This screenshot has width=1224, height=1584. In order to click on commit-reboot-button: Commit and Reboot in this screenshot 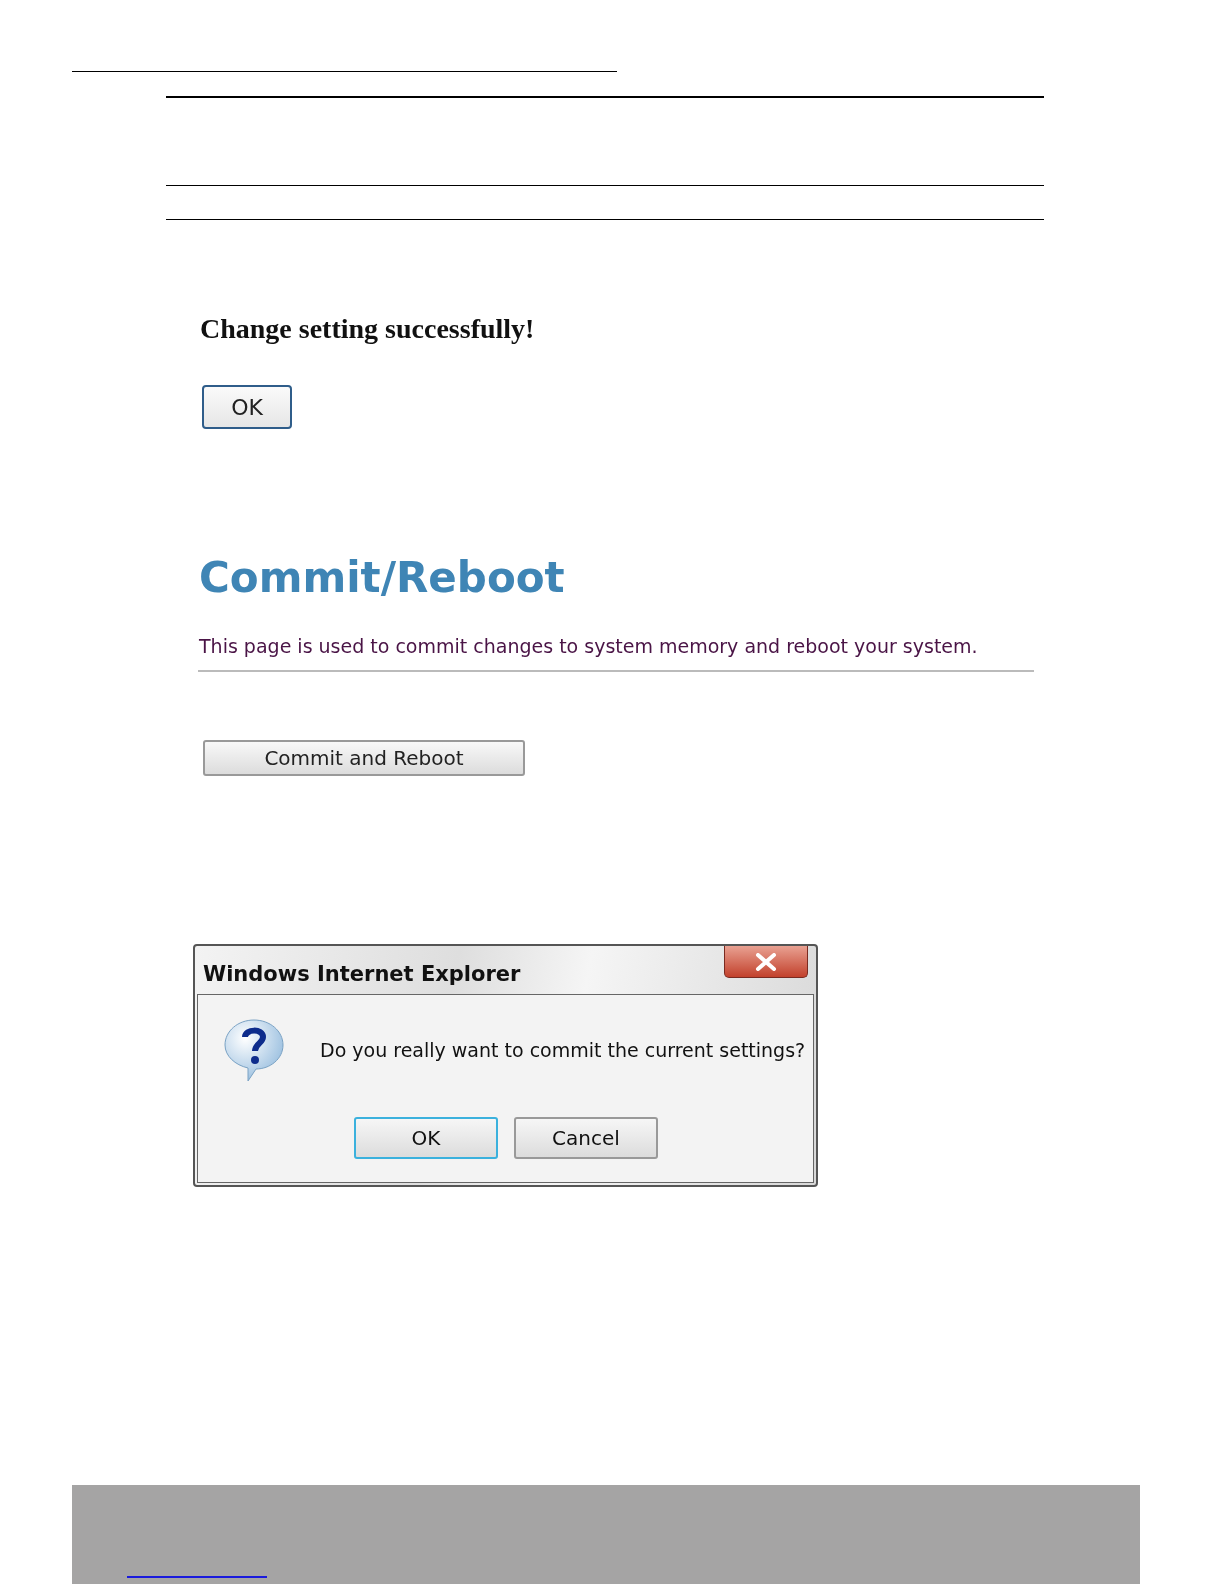, I will do `click(364, 758)`.